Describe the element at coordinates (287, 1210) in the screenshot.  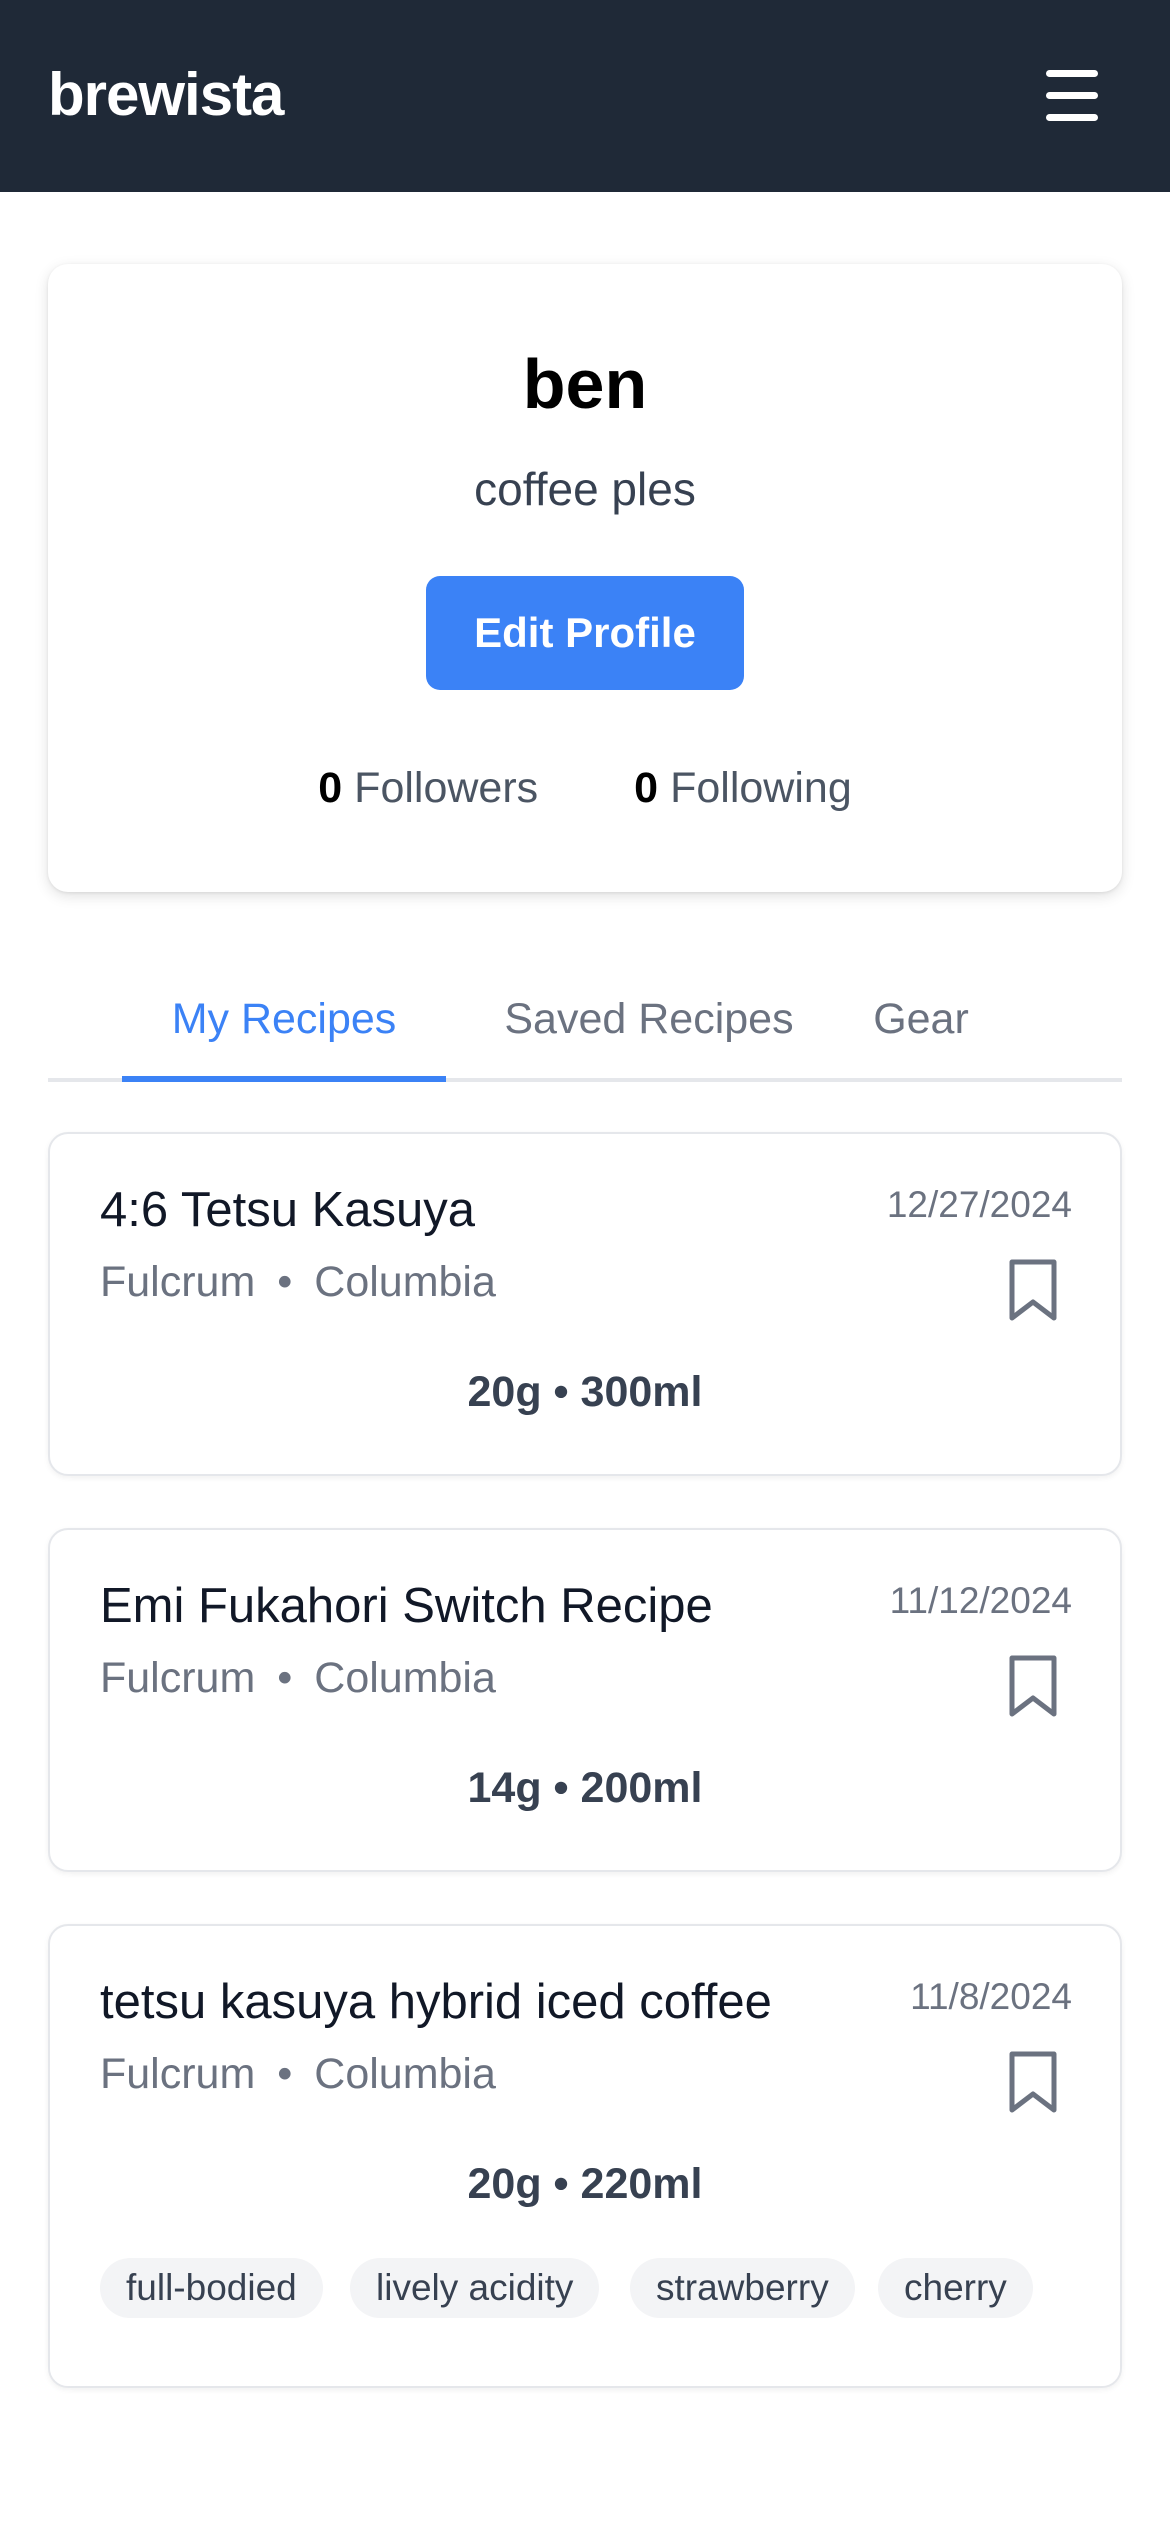
I see `recipe-title: 4:6 Tetsu Kasuya` at that location.